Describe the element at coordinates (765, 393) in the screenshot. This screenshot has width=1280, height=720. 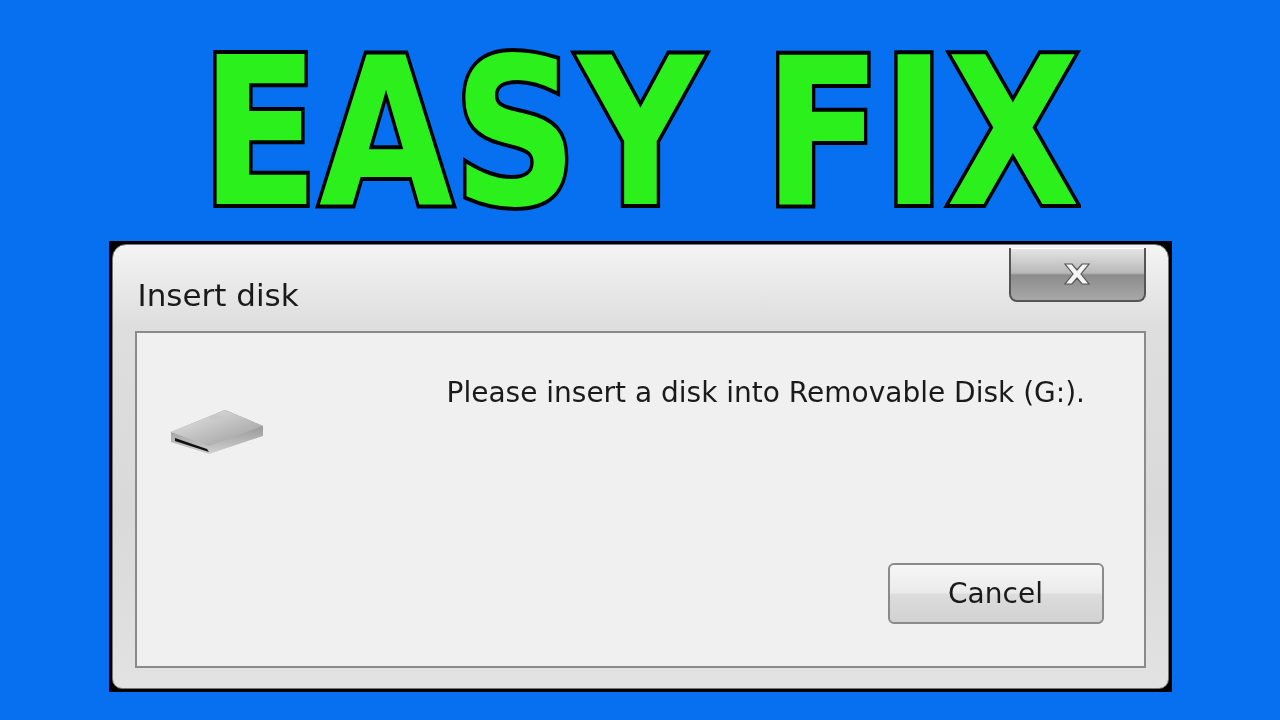
I see `dialog-message: Please insert a disk into Removable Disk (G:).` at that location.